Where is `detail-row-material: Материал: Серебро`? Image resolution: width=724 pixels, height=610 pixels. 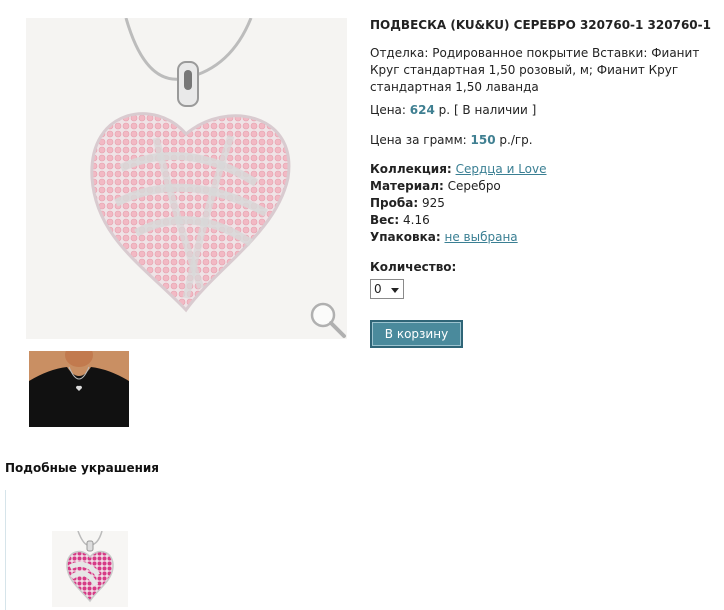
detail-row-material: Материал: Серебро is located at coordinates (458, 186).